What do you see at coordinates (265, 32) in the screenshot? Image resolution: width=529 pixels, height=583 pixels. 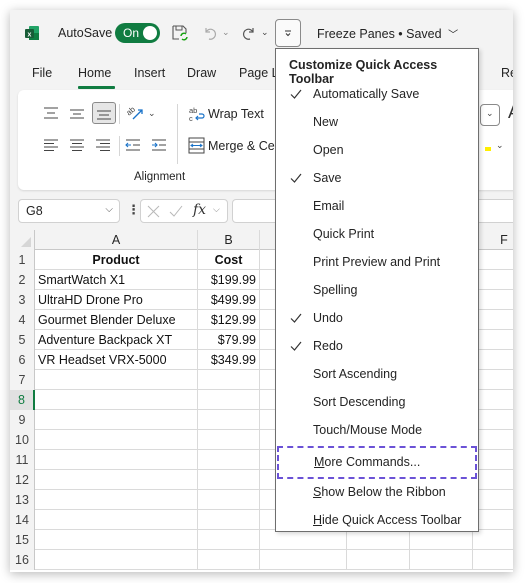 I see `redo-dropdown-icon: ⌄` at bounding box center [265, 32].